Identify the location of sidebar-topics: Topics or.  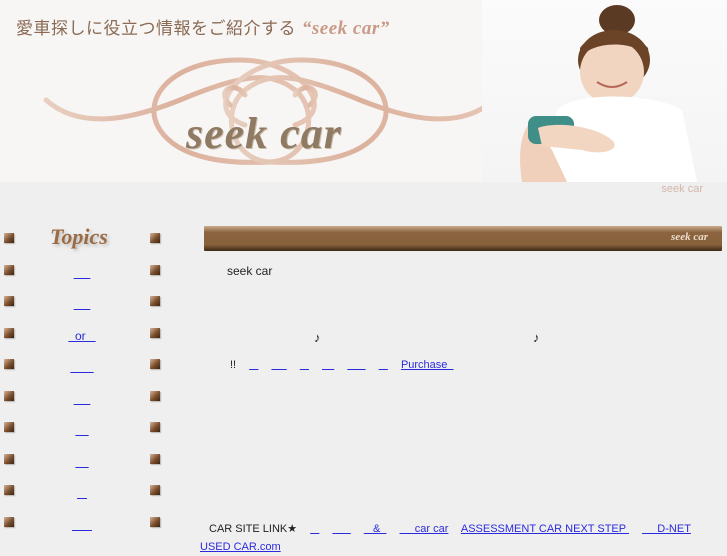
(87, 379).